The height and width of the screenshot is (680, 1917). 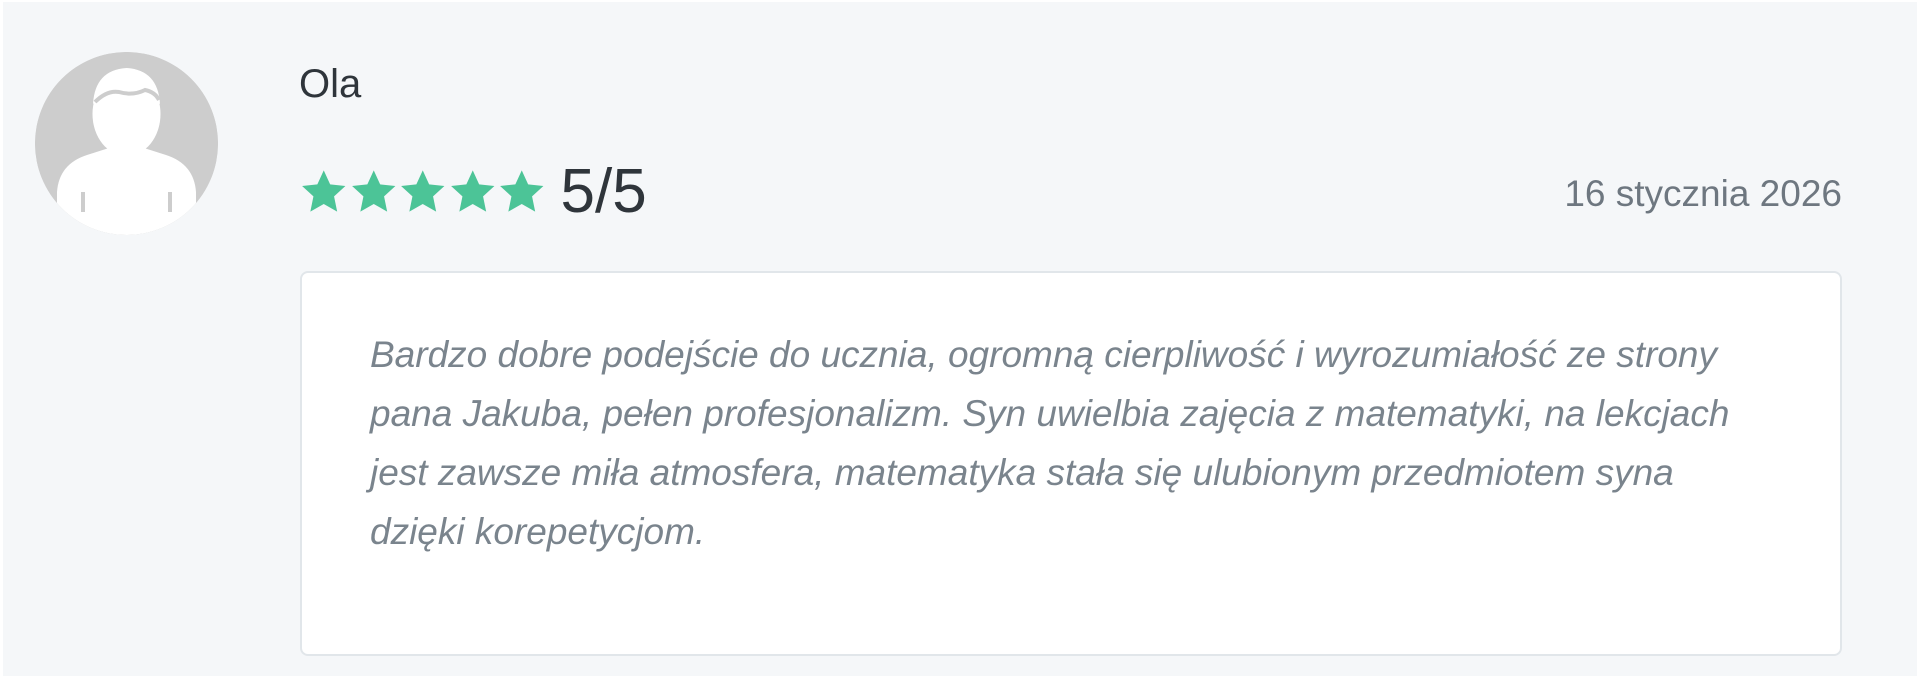 What do you see at coordinates (330, 84) in the screenshot?
I see `reviewer-name: Ola` at bounding box center [330, 84].